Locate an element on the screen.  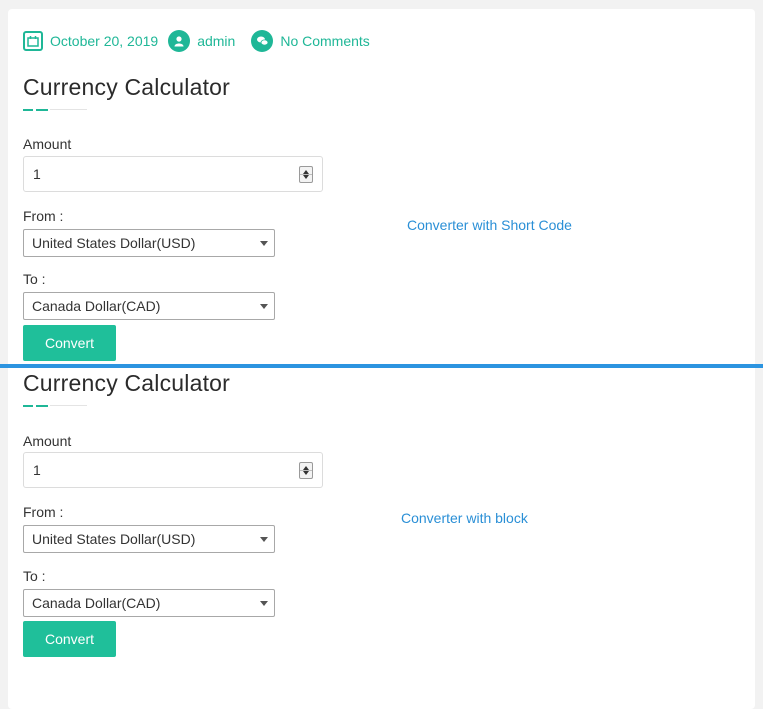
user-icon is located at coordinates (179, 41).